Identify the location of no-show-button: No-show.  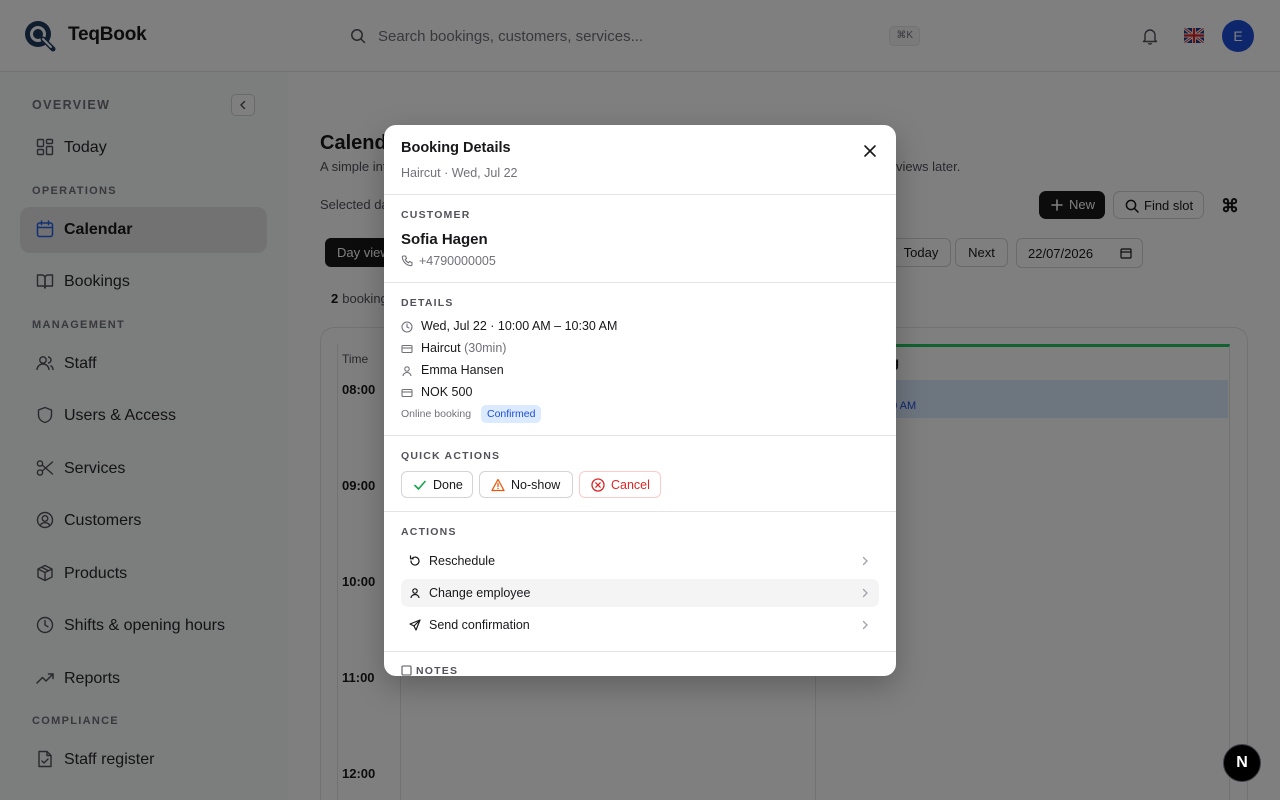
(526, 484).